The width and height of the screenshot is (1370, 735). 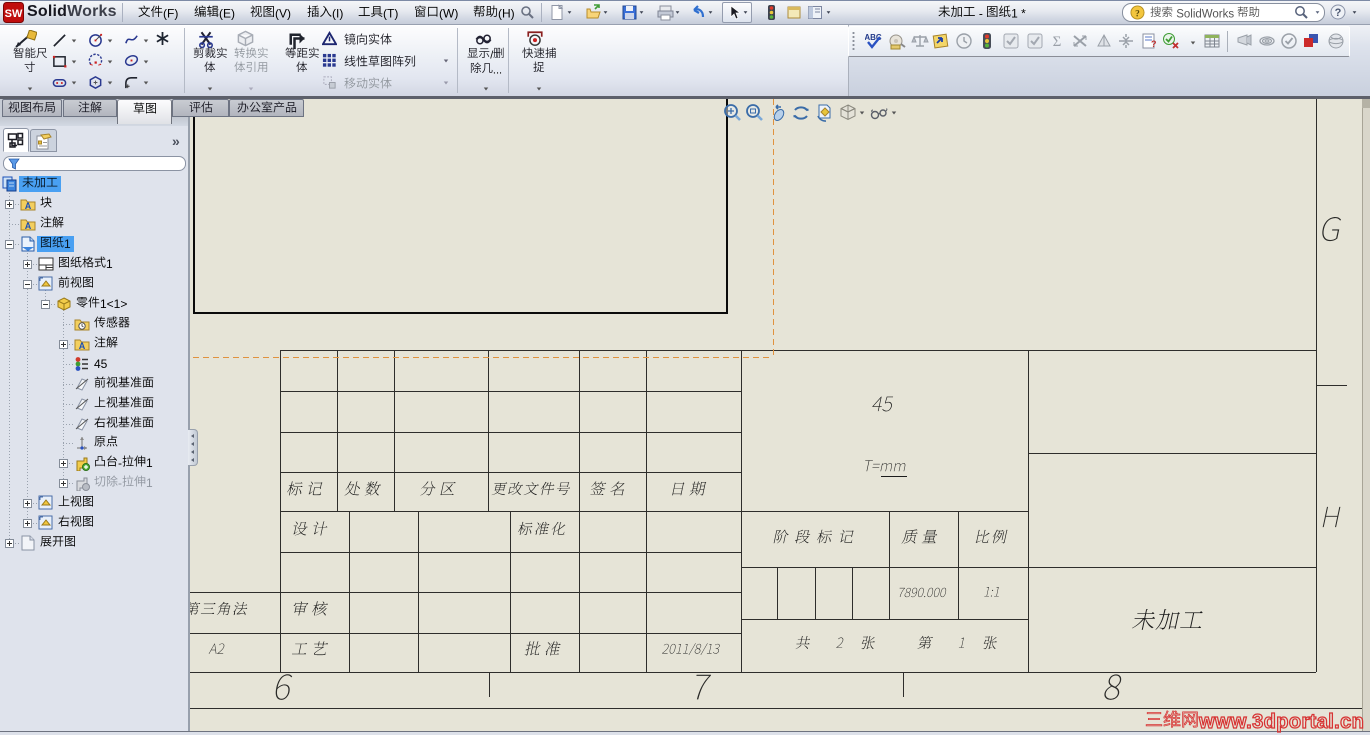 What do you see at coordinates (14, 14) in the screenshot?
I see `svg-text: SW` at bounding box center [14, 14].